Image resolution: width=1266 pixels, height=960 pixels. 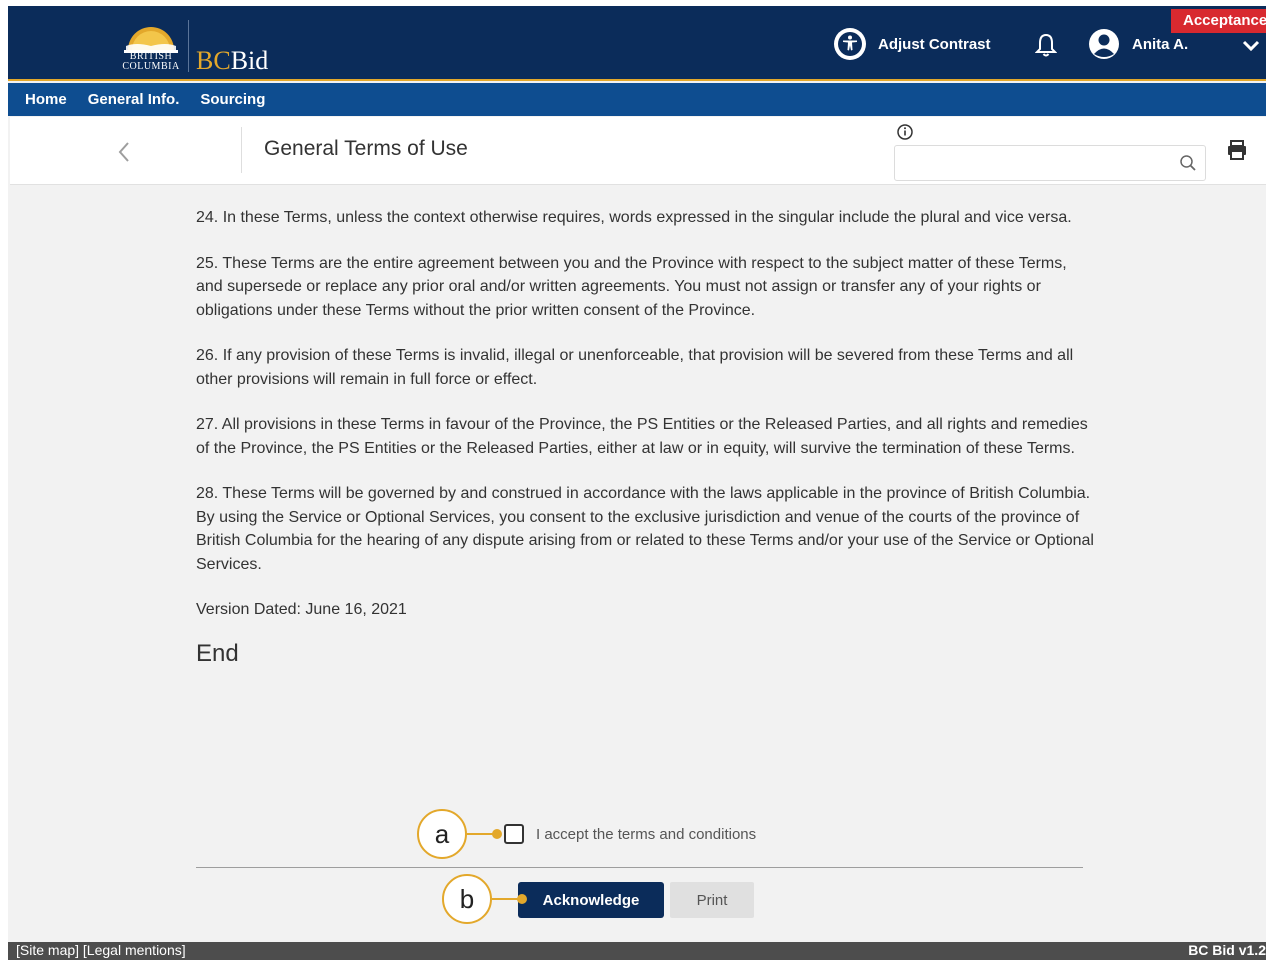 I want to click on search-box, so click(x=1050, y=163).